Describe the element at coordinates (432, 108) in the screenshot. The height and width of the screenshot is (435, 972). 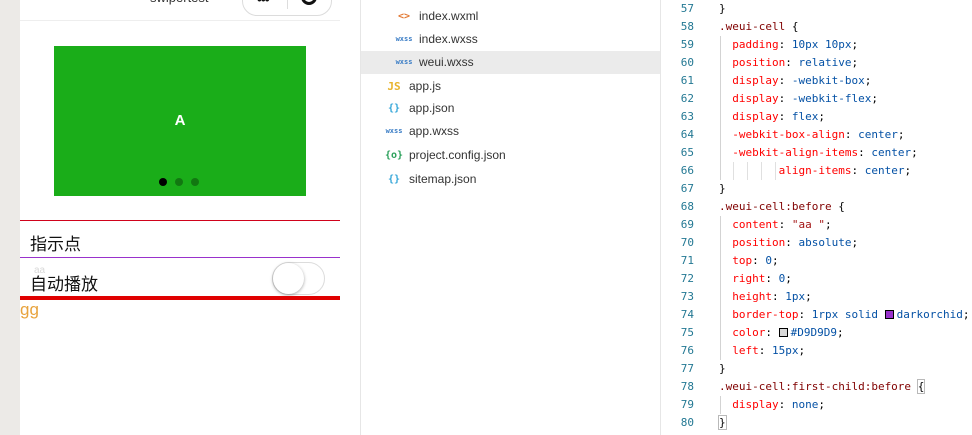
I see `file-name: app.json` at that location.